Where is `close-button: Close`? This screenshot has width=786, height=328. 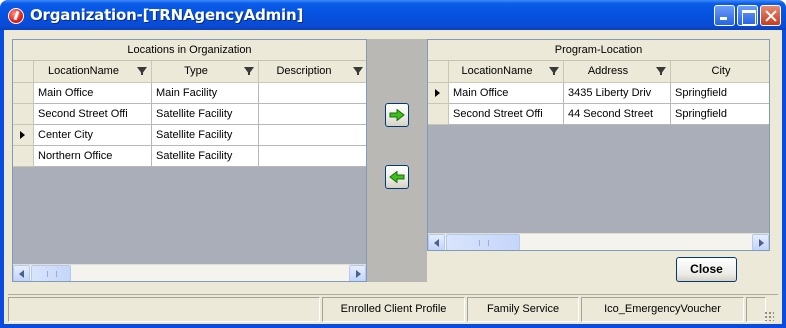 close-button: Close is located at coordinates (706, 269).